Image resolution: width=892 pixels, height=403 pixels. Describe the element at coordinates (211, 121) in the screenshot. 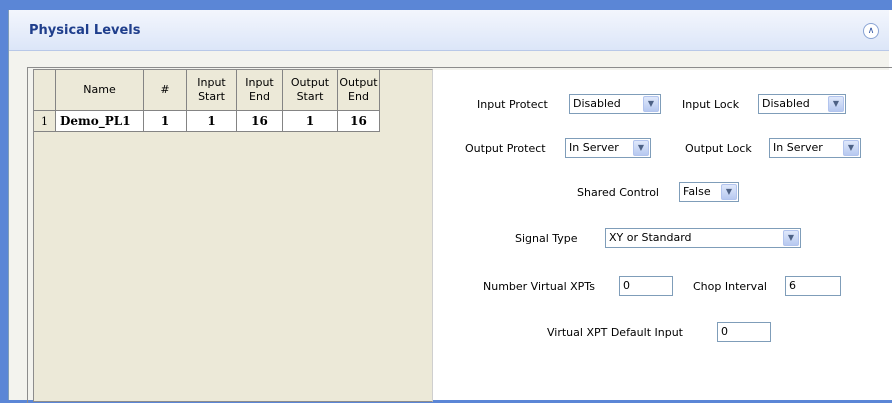

I see `cell-input-start: 1` at that location.